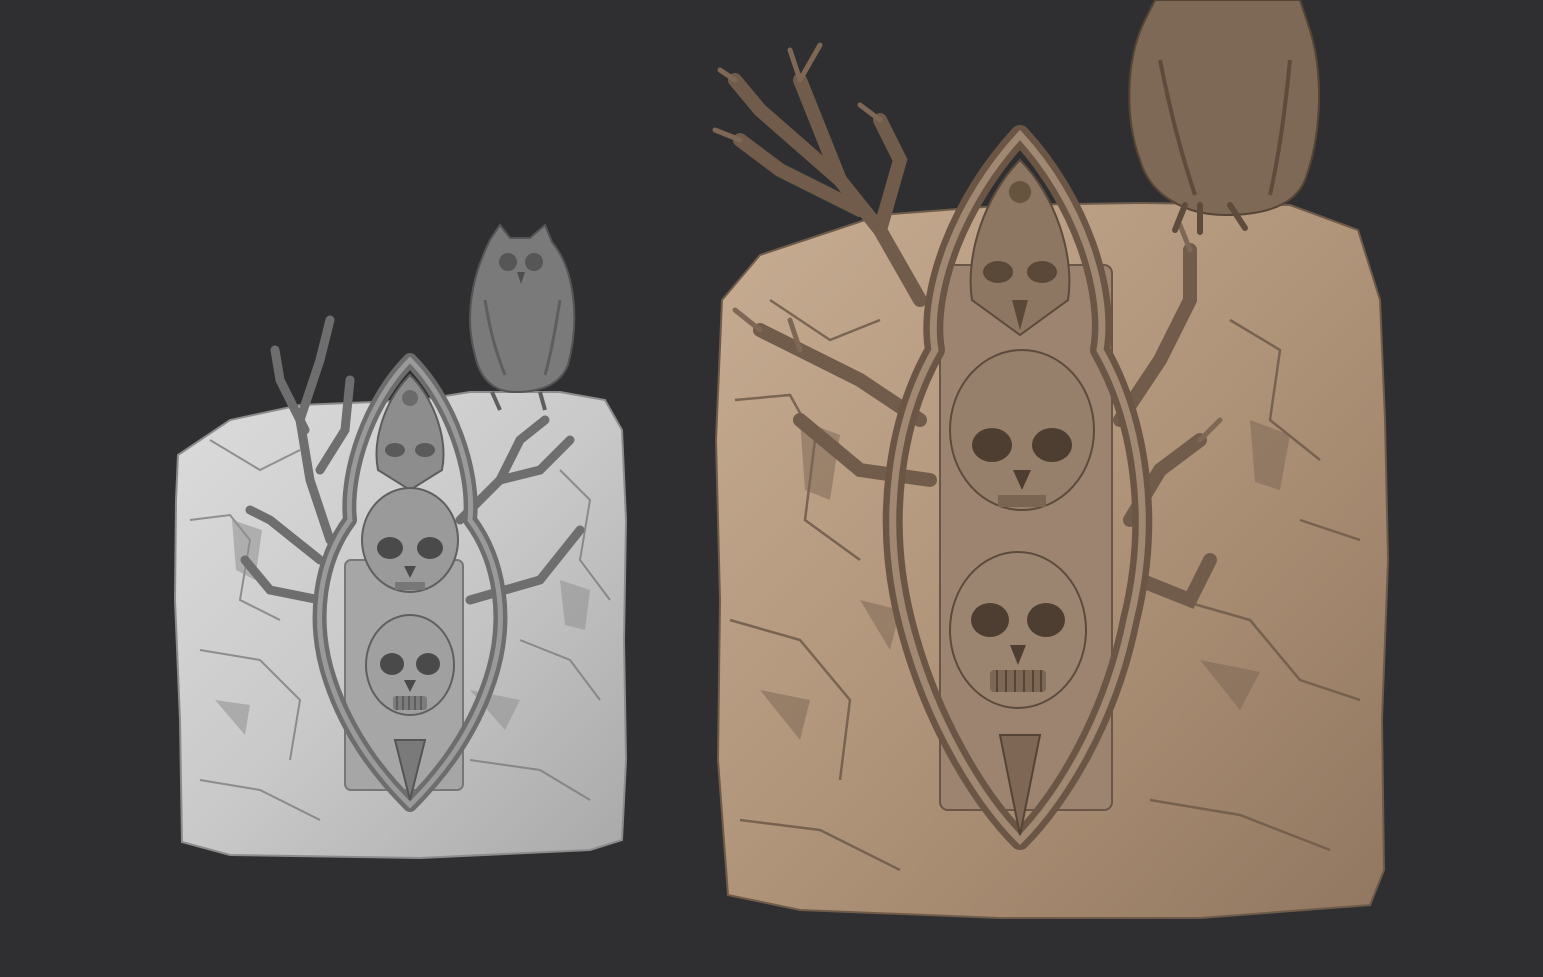 This screenshot has height=977, width=1543. I want to click on skull-upper-right, so click(1022, 430).